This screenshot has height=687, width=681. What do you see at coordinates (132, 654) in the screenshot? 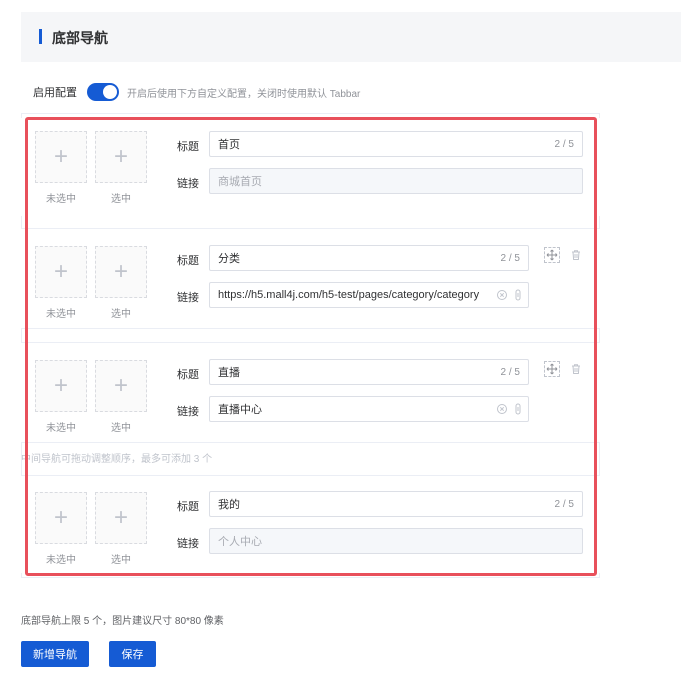
I see `save-button: 保存` at bounding box center [132, 654].